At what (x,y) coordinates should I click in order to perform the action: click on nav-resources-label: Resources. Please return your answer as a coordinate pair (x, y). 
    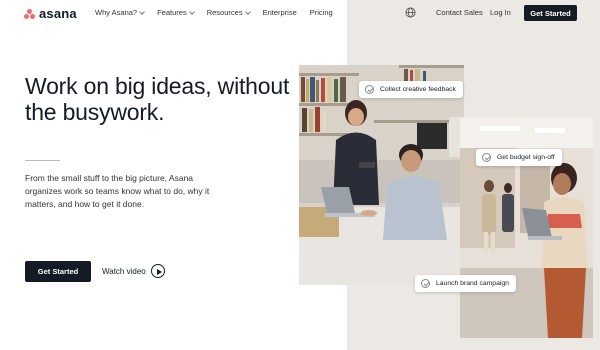
    Looking at the image, I should click on (224, 12).